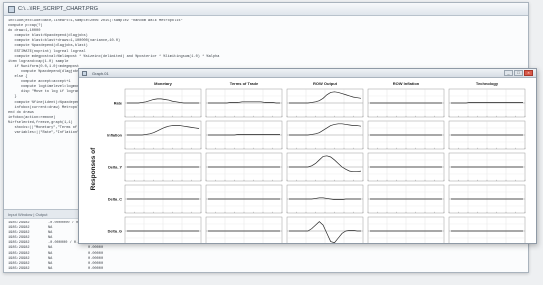 The height and width of the screenshot is (285, 543). What do you see at coordinates (518, 73) in the screenshot?
I see `maximize-button: □` at bounding box center [518, 73].